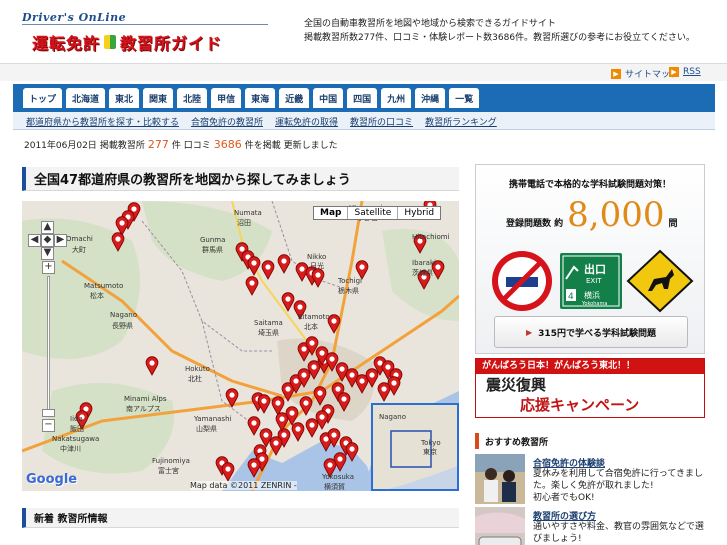  I want to click on nav-tab: 北陸, so click(192, 98).